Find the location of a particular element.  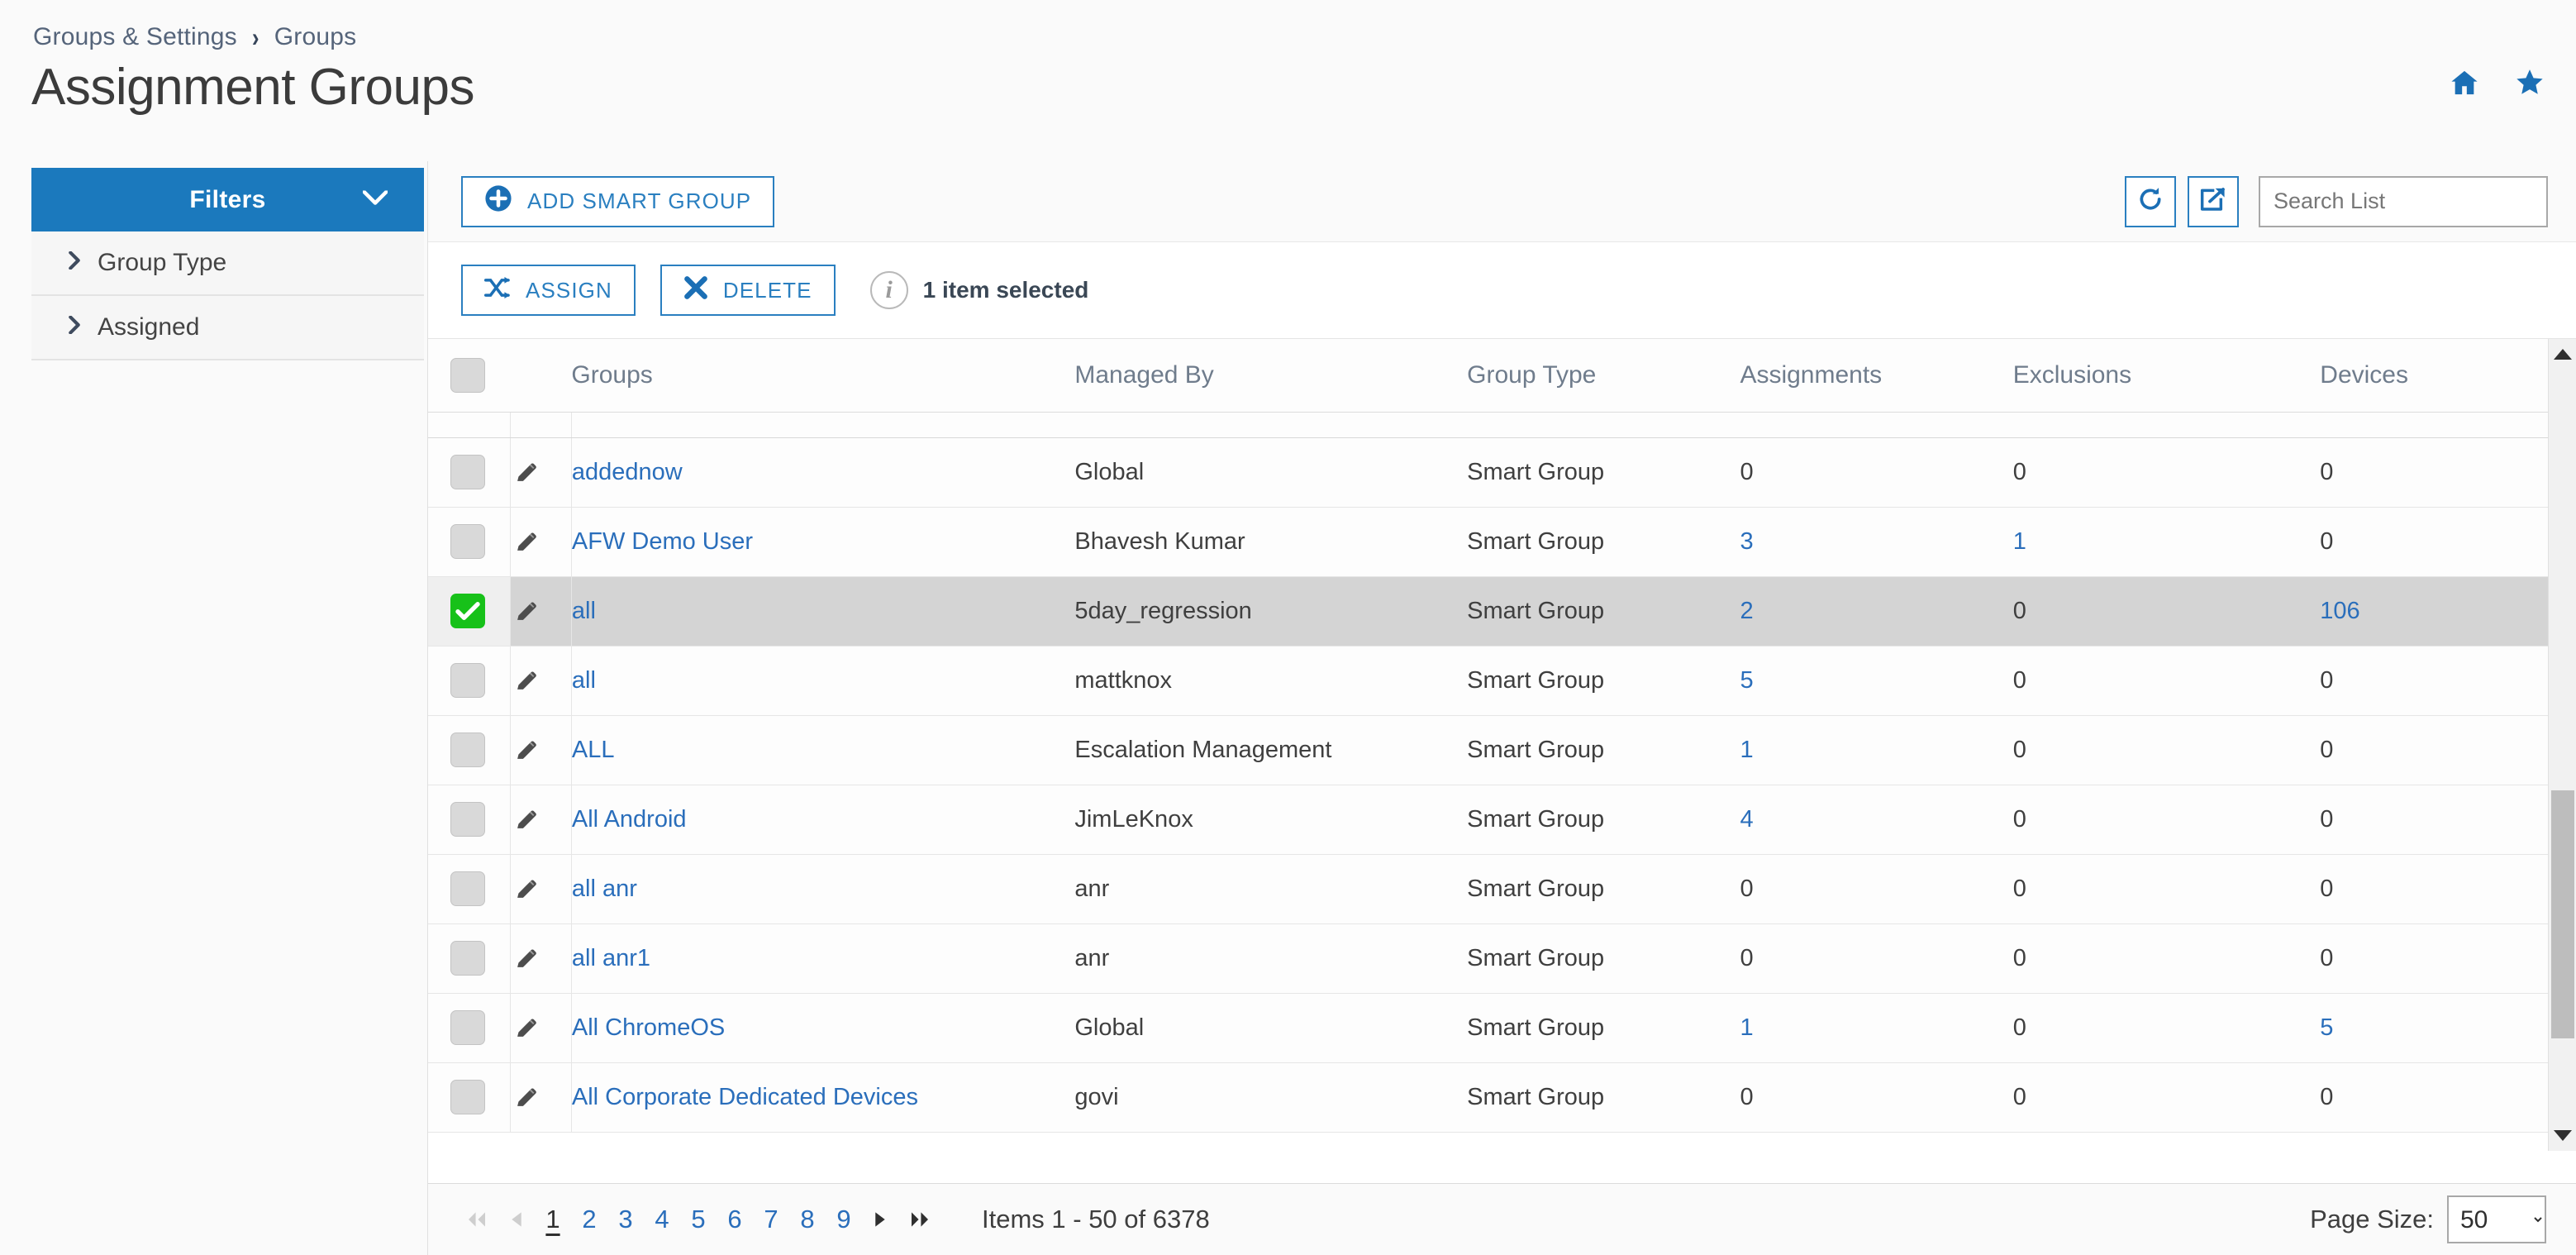

cell-group-name: addednow is located at coordinates (823, 472).